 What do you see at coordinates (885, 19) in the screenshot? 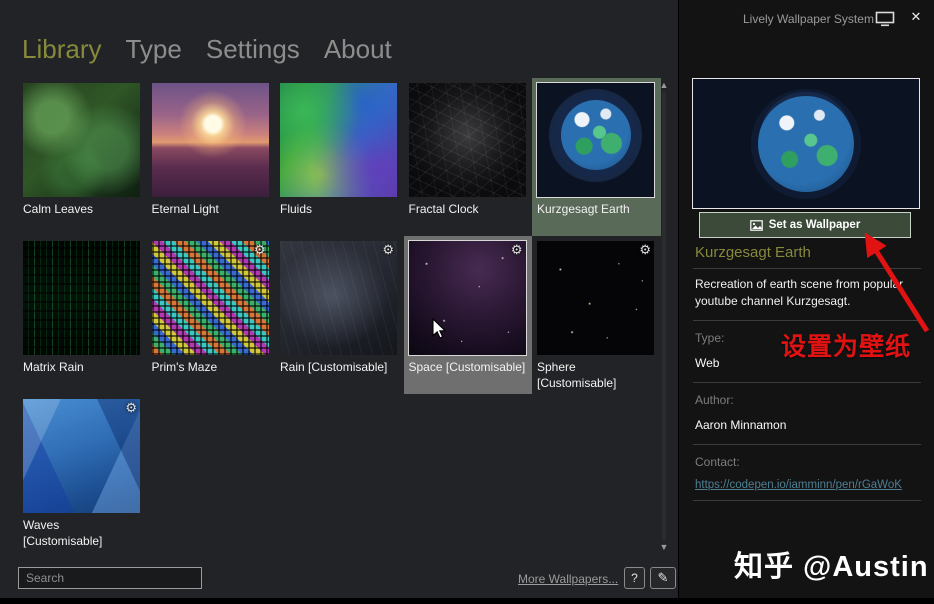
I see `monitor-icon` at bounding box center [885, 19].